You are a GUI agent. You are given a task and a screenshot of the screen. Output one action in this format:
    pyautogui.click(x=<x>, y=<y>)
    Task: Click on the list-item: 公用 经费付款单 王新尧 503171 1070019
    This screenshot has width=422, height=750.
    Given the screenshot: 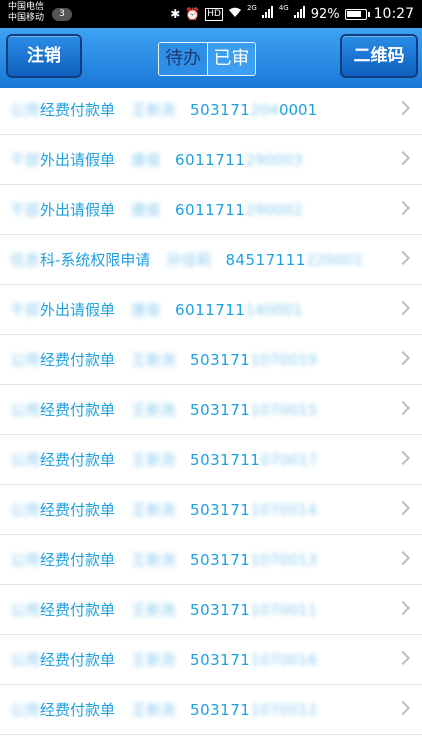 What is the action you would take?
    pyautogui.click(x=211, y=360)
    